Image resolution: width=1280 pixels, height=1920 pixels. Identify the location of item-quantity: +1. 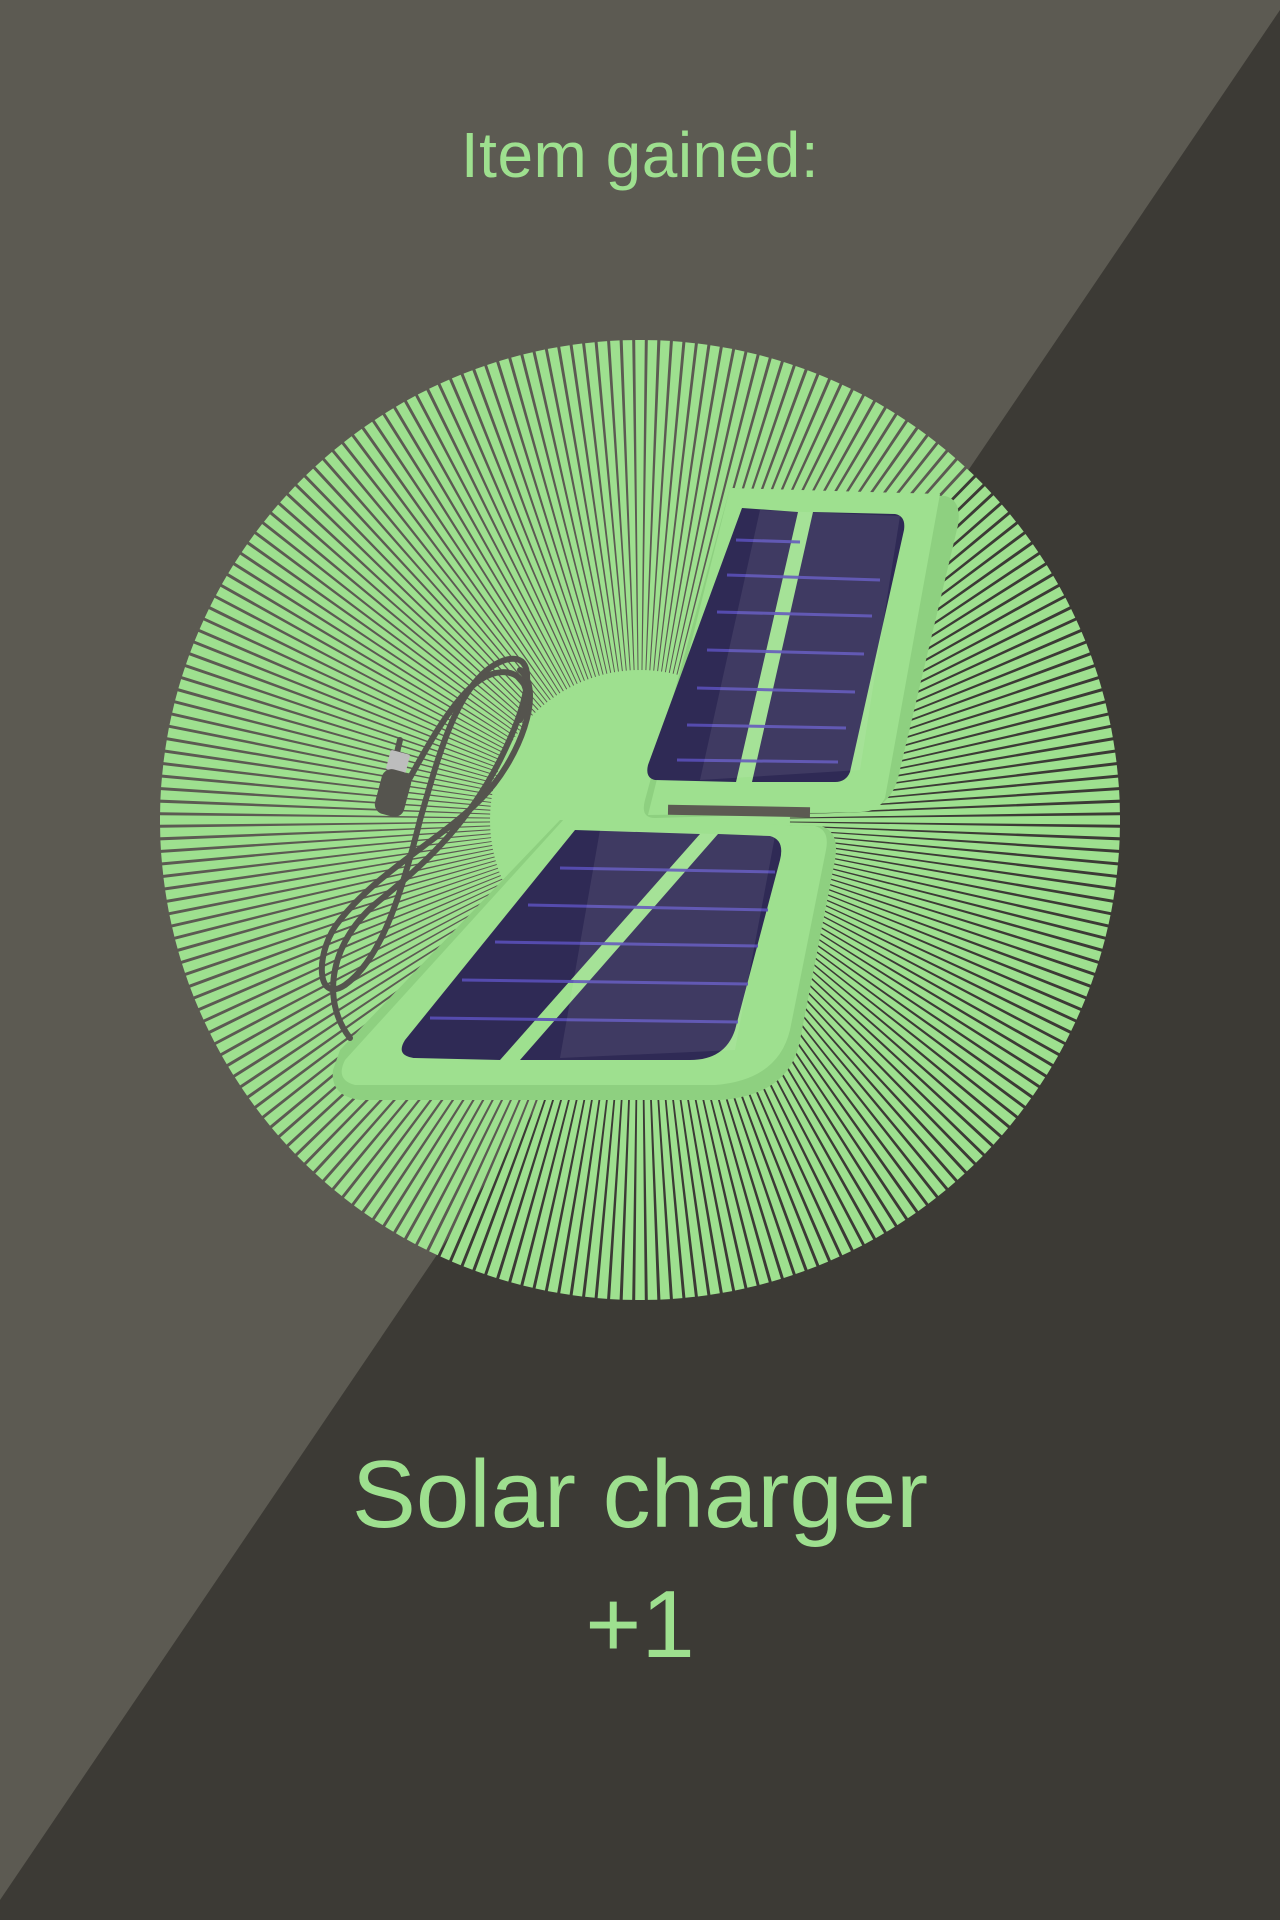
(640, 1624).